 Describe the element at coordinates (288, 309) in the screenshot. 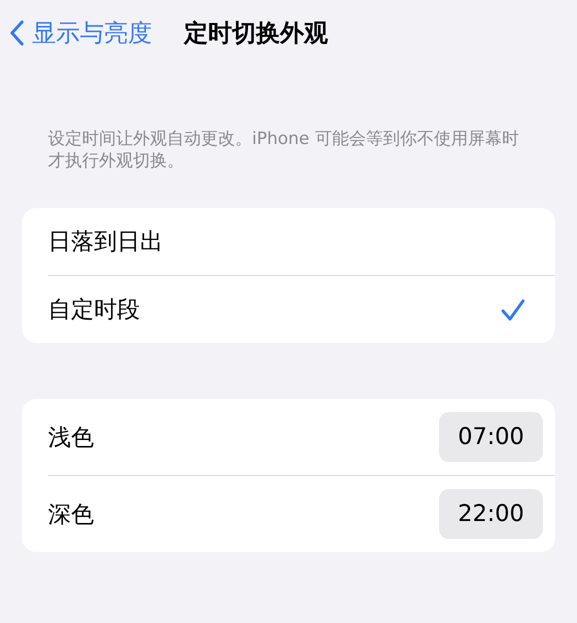

I see `schedule-option: 自定时段` at that location.